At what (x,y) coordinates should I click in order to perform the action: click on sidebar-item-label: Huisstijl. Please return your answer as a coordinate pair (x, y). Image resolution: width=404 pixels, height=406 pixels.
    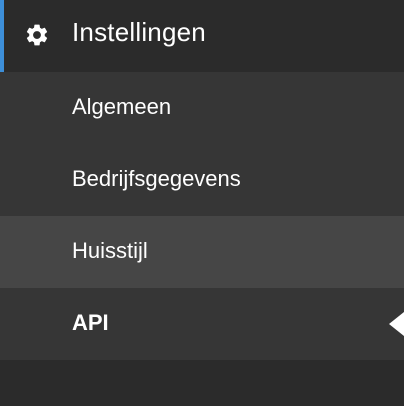
    Looking at the image, I should click on (110, 250).